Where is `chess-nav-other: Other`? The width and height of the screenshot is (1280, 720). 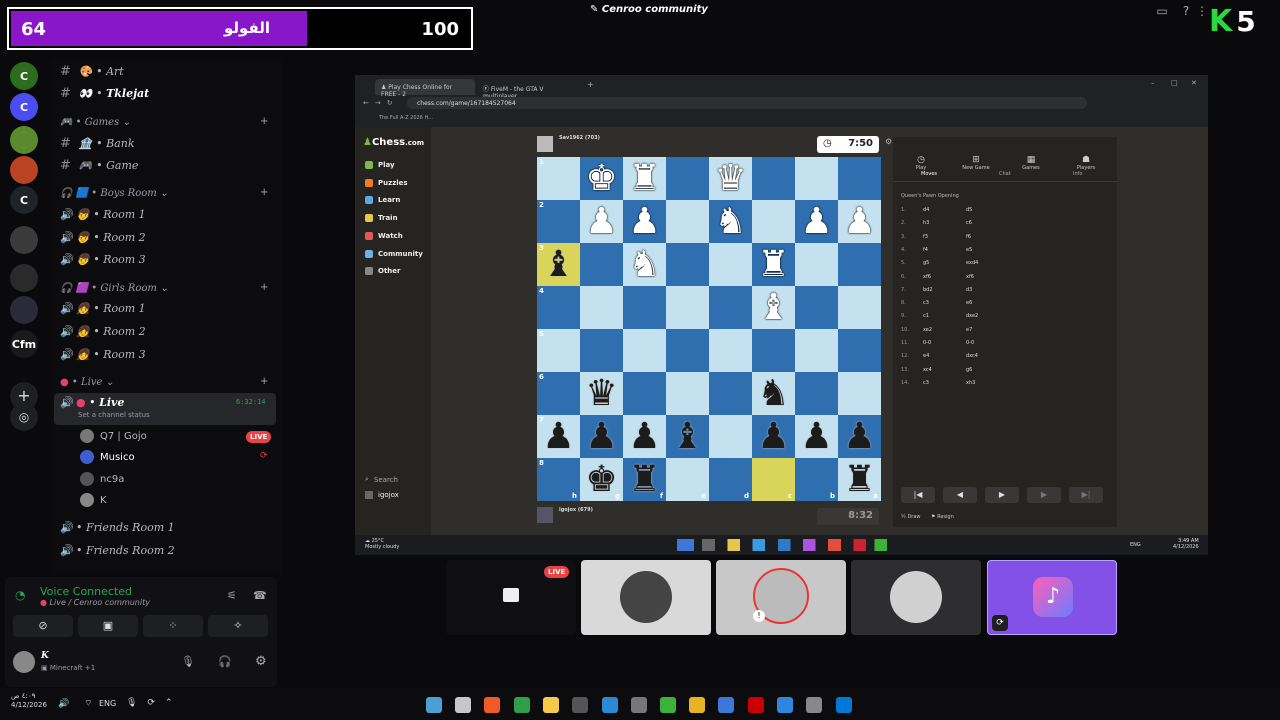
chess-nav-other: Other is located at coordinates (382, 271).